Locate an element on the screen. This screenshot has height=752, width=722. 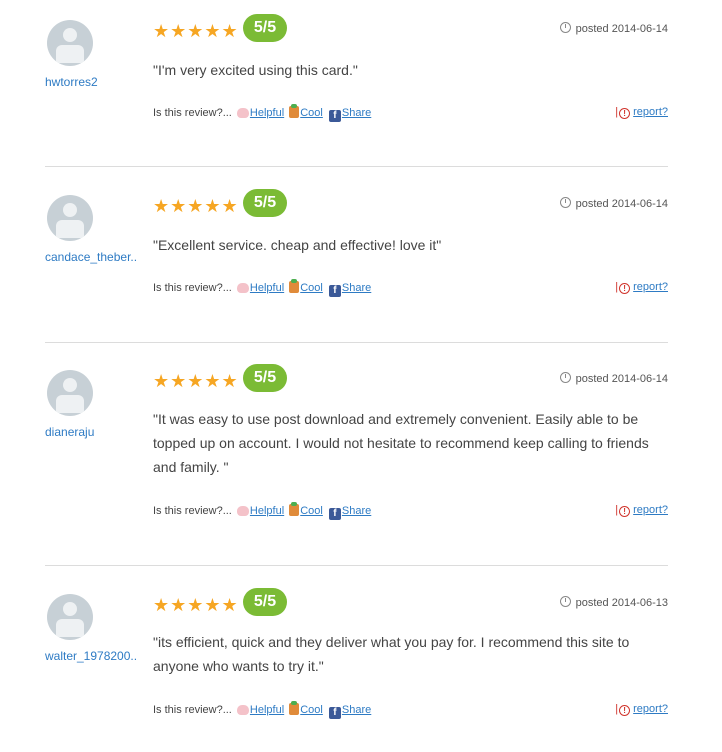
username-link: dianeraju is located at coordinates (69, 432).